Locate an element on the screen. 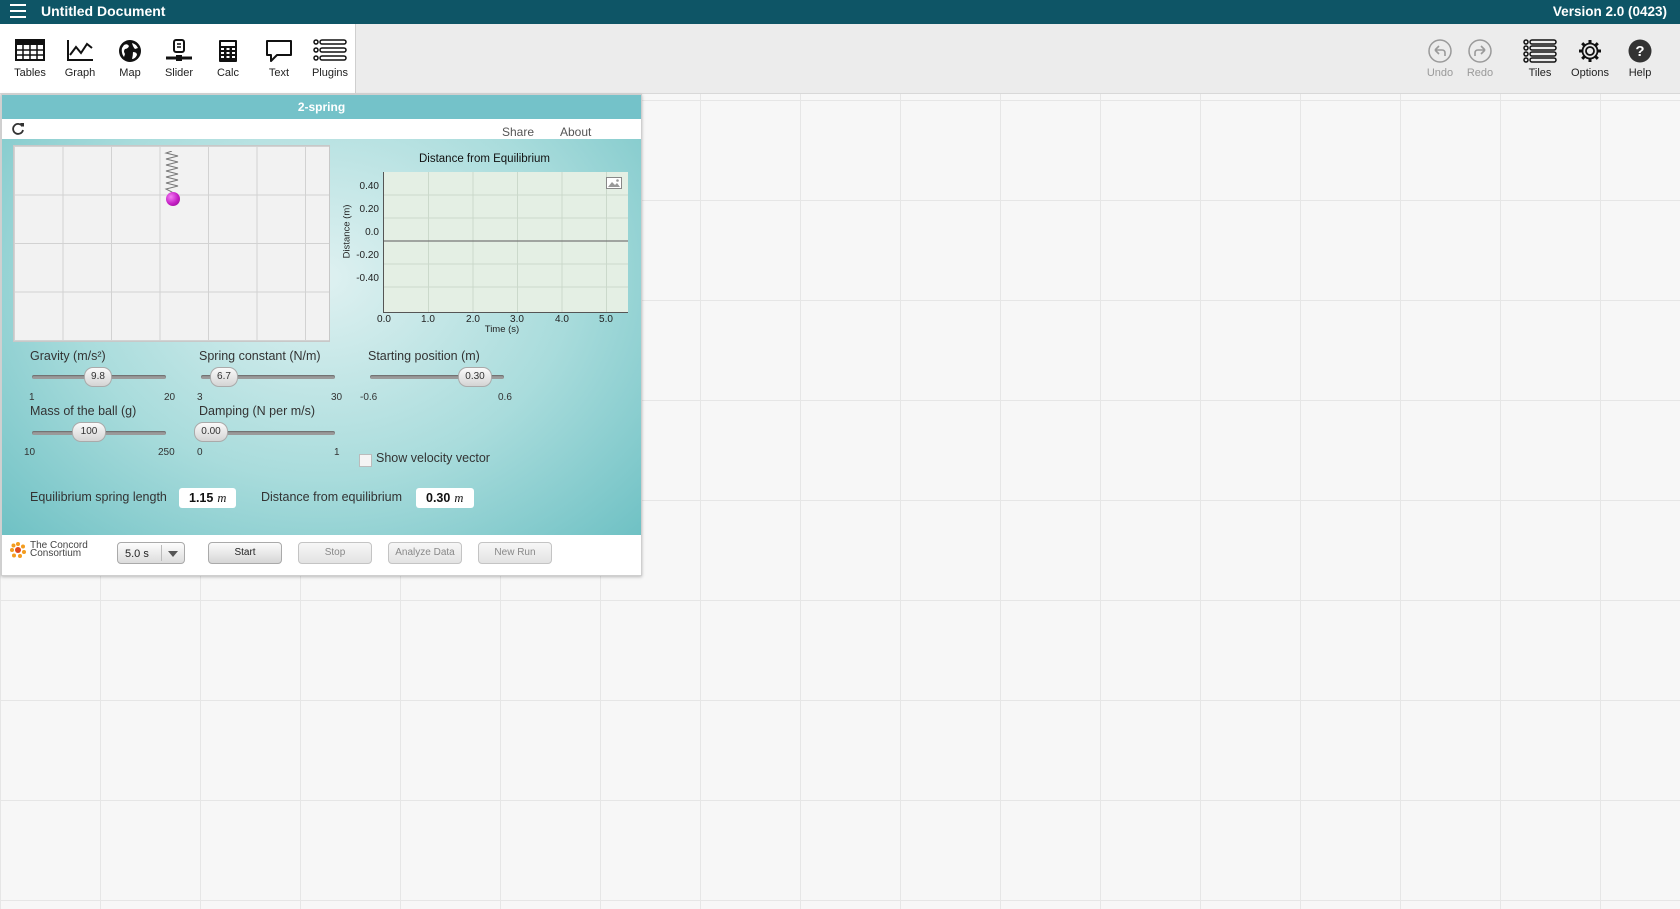 This screenshot has width=1680, height=909. graph-icon is located at coordinates (80, 50).